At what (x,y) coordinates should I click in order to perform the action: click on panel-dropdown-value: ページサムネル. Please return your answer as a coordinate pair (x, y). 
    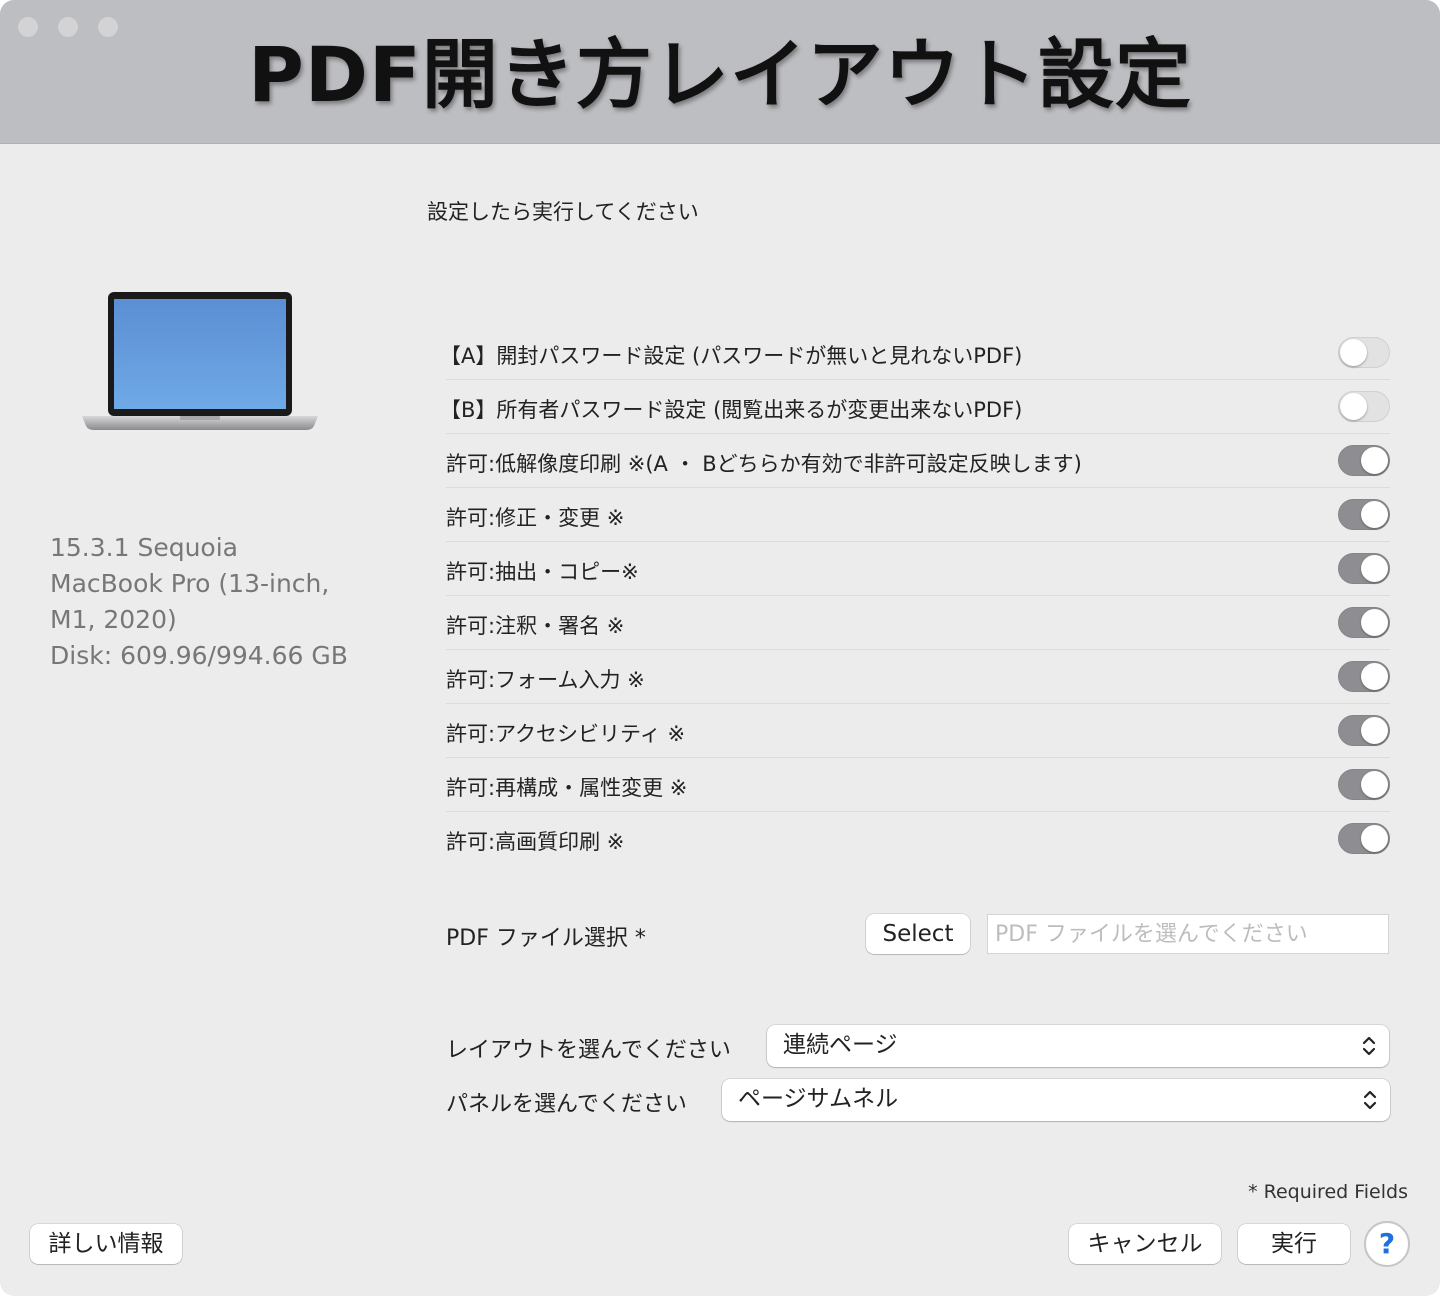
    Looking at the image, I should click on (818, 1099).